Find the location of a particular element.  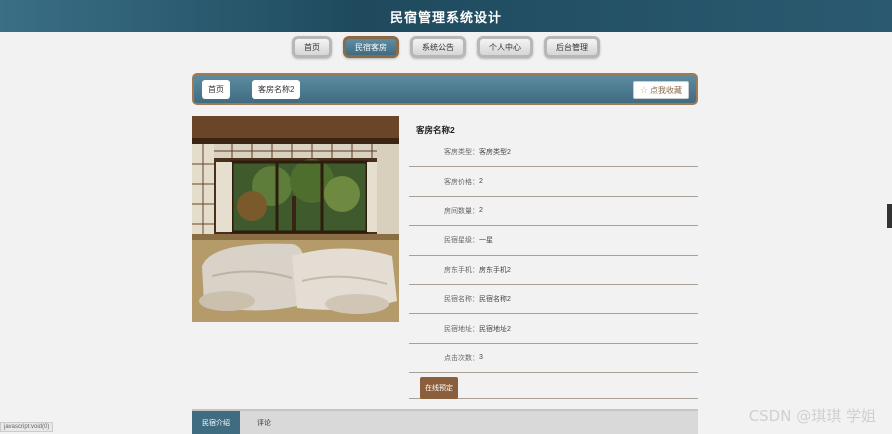

host-phone-value: 房东手机2 is located at coordinates (495, 270).